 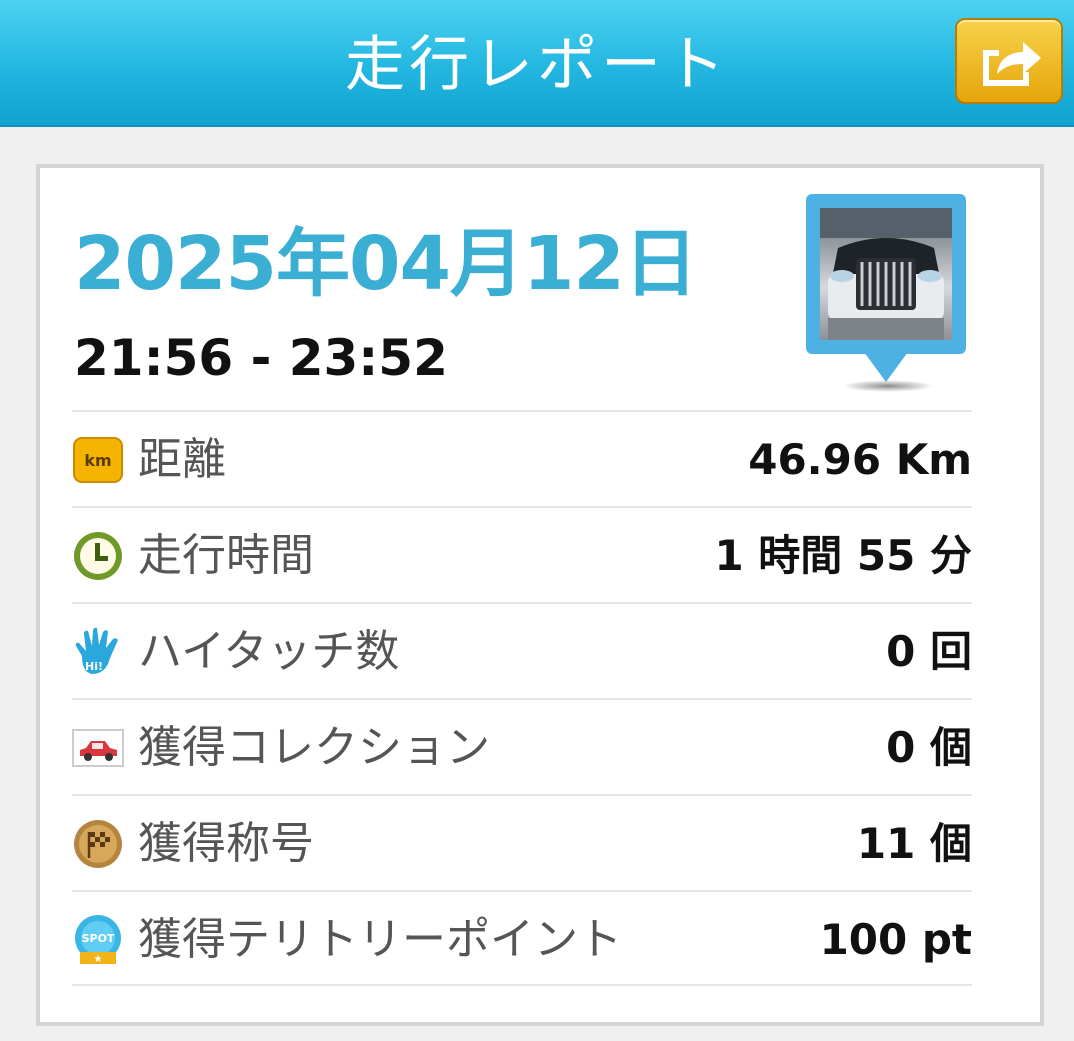 I want to click on stat-label: 距離, so click(x=182, y=459).